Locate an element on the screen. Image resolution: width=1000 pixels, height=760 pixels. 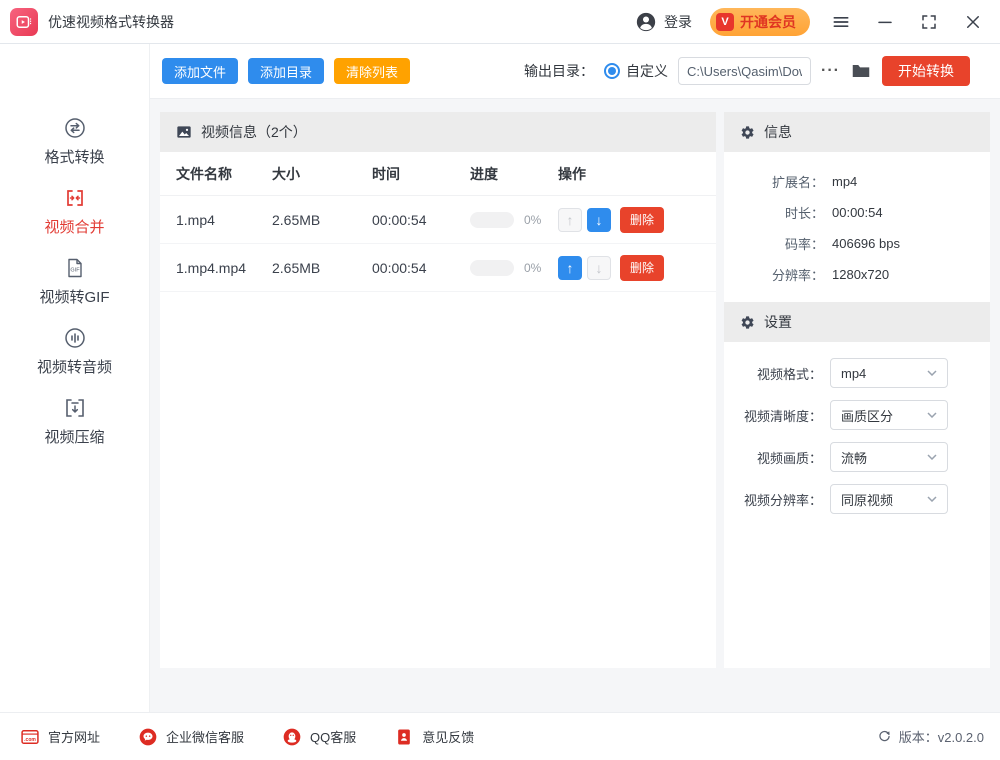
add-directory-button: 添加目录 is located at coordinates (286, 71).